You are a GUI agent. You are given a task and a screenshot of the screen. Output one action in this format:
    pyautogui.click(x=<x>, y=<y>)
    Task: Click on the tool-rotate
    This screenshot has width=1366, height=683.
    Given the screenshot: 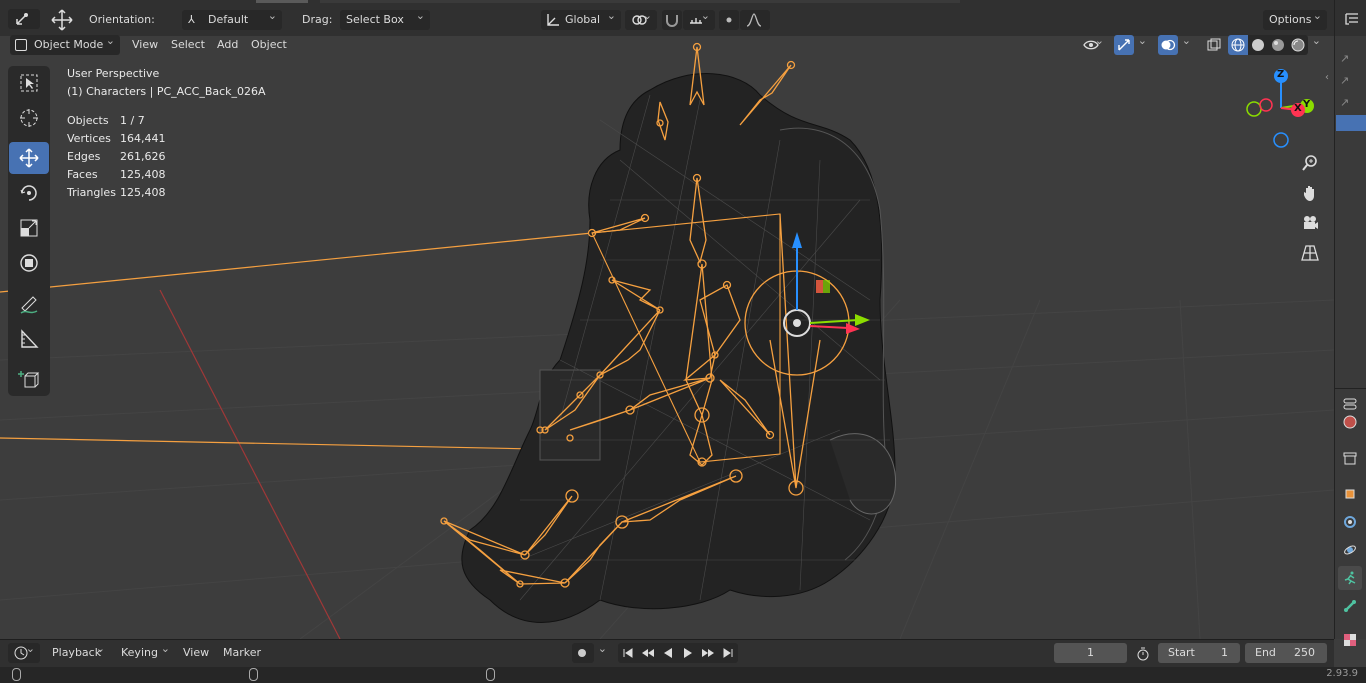 What is the action you would take?
    pyautogui.click(x=29, y=193)
    